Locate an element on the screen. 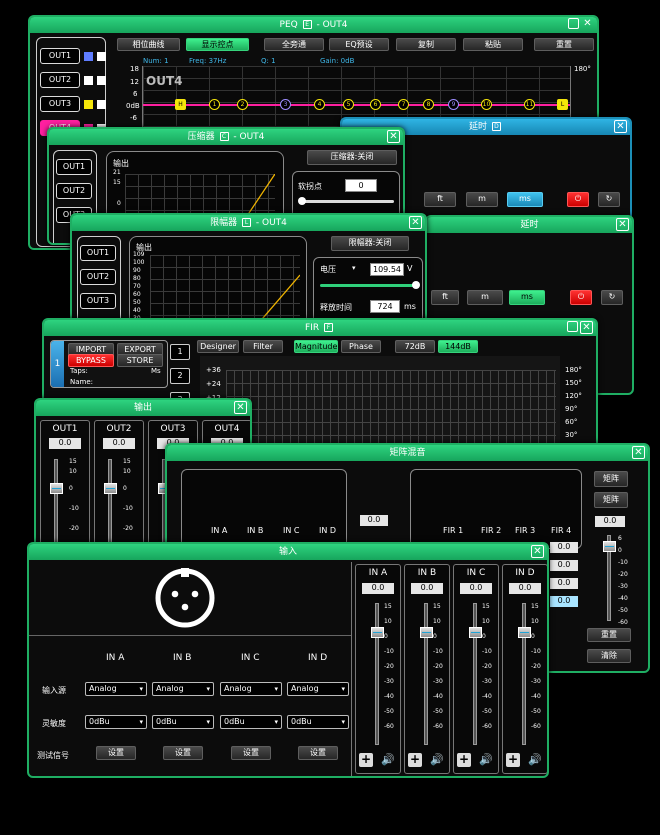  limiter-toggle-button: 限幅器:关闭 is located at coordinates (370, 243).